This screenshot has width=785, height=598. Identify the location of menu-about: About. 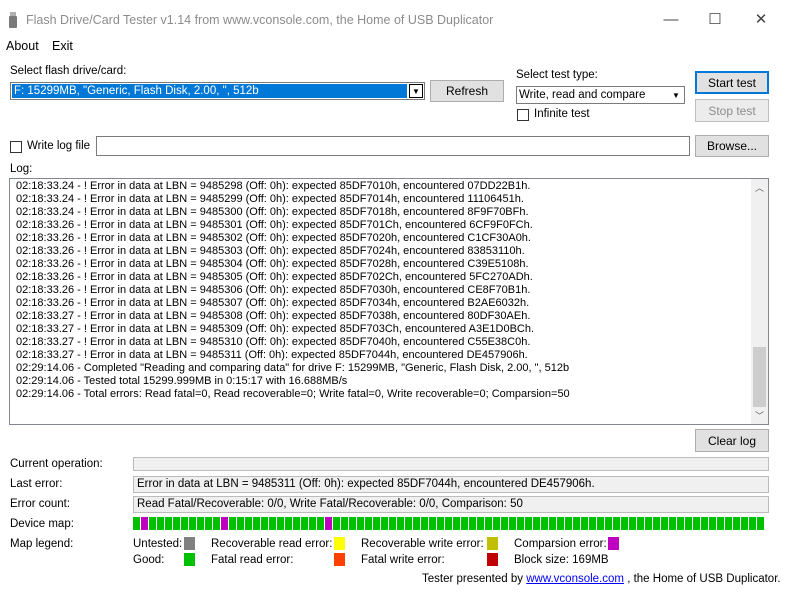
(22, 47).